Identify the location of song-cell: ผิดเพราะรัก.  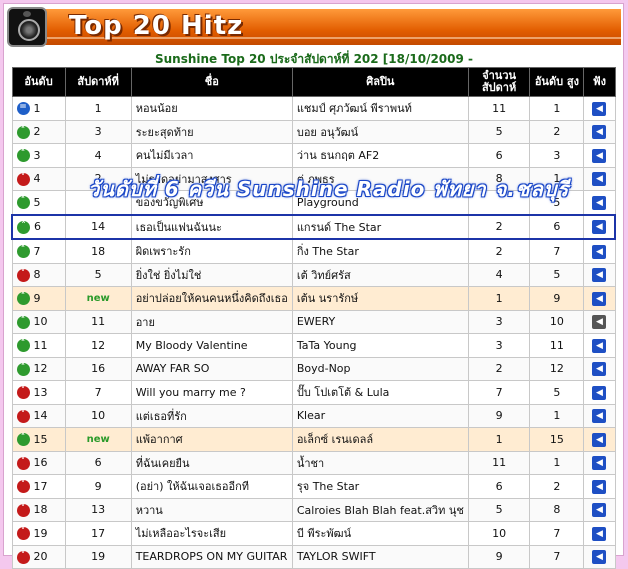
(211, 251).